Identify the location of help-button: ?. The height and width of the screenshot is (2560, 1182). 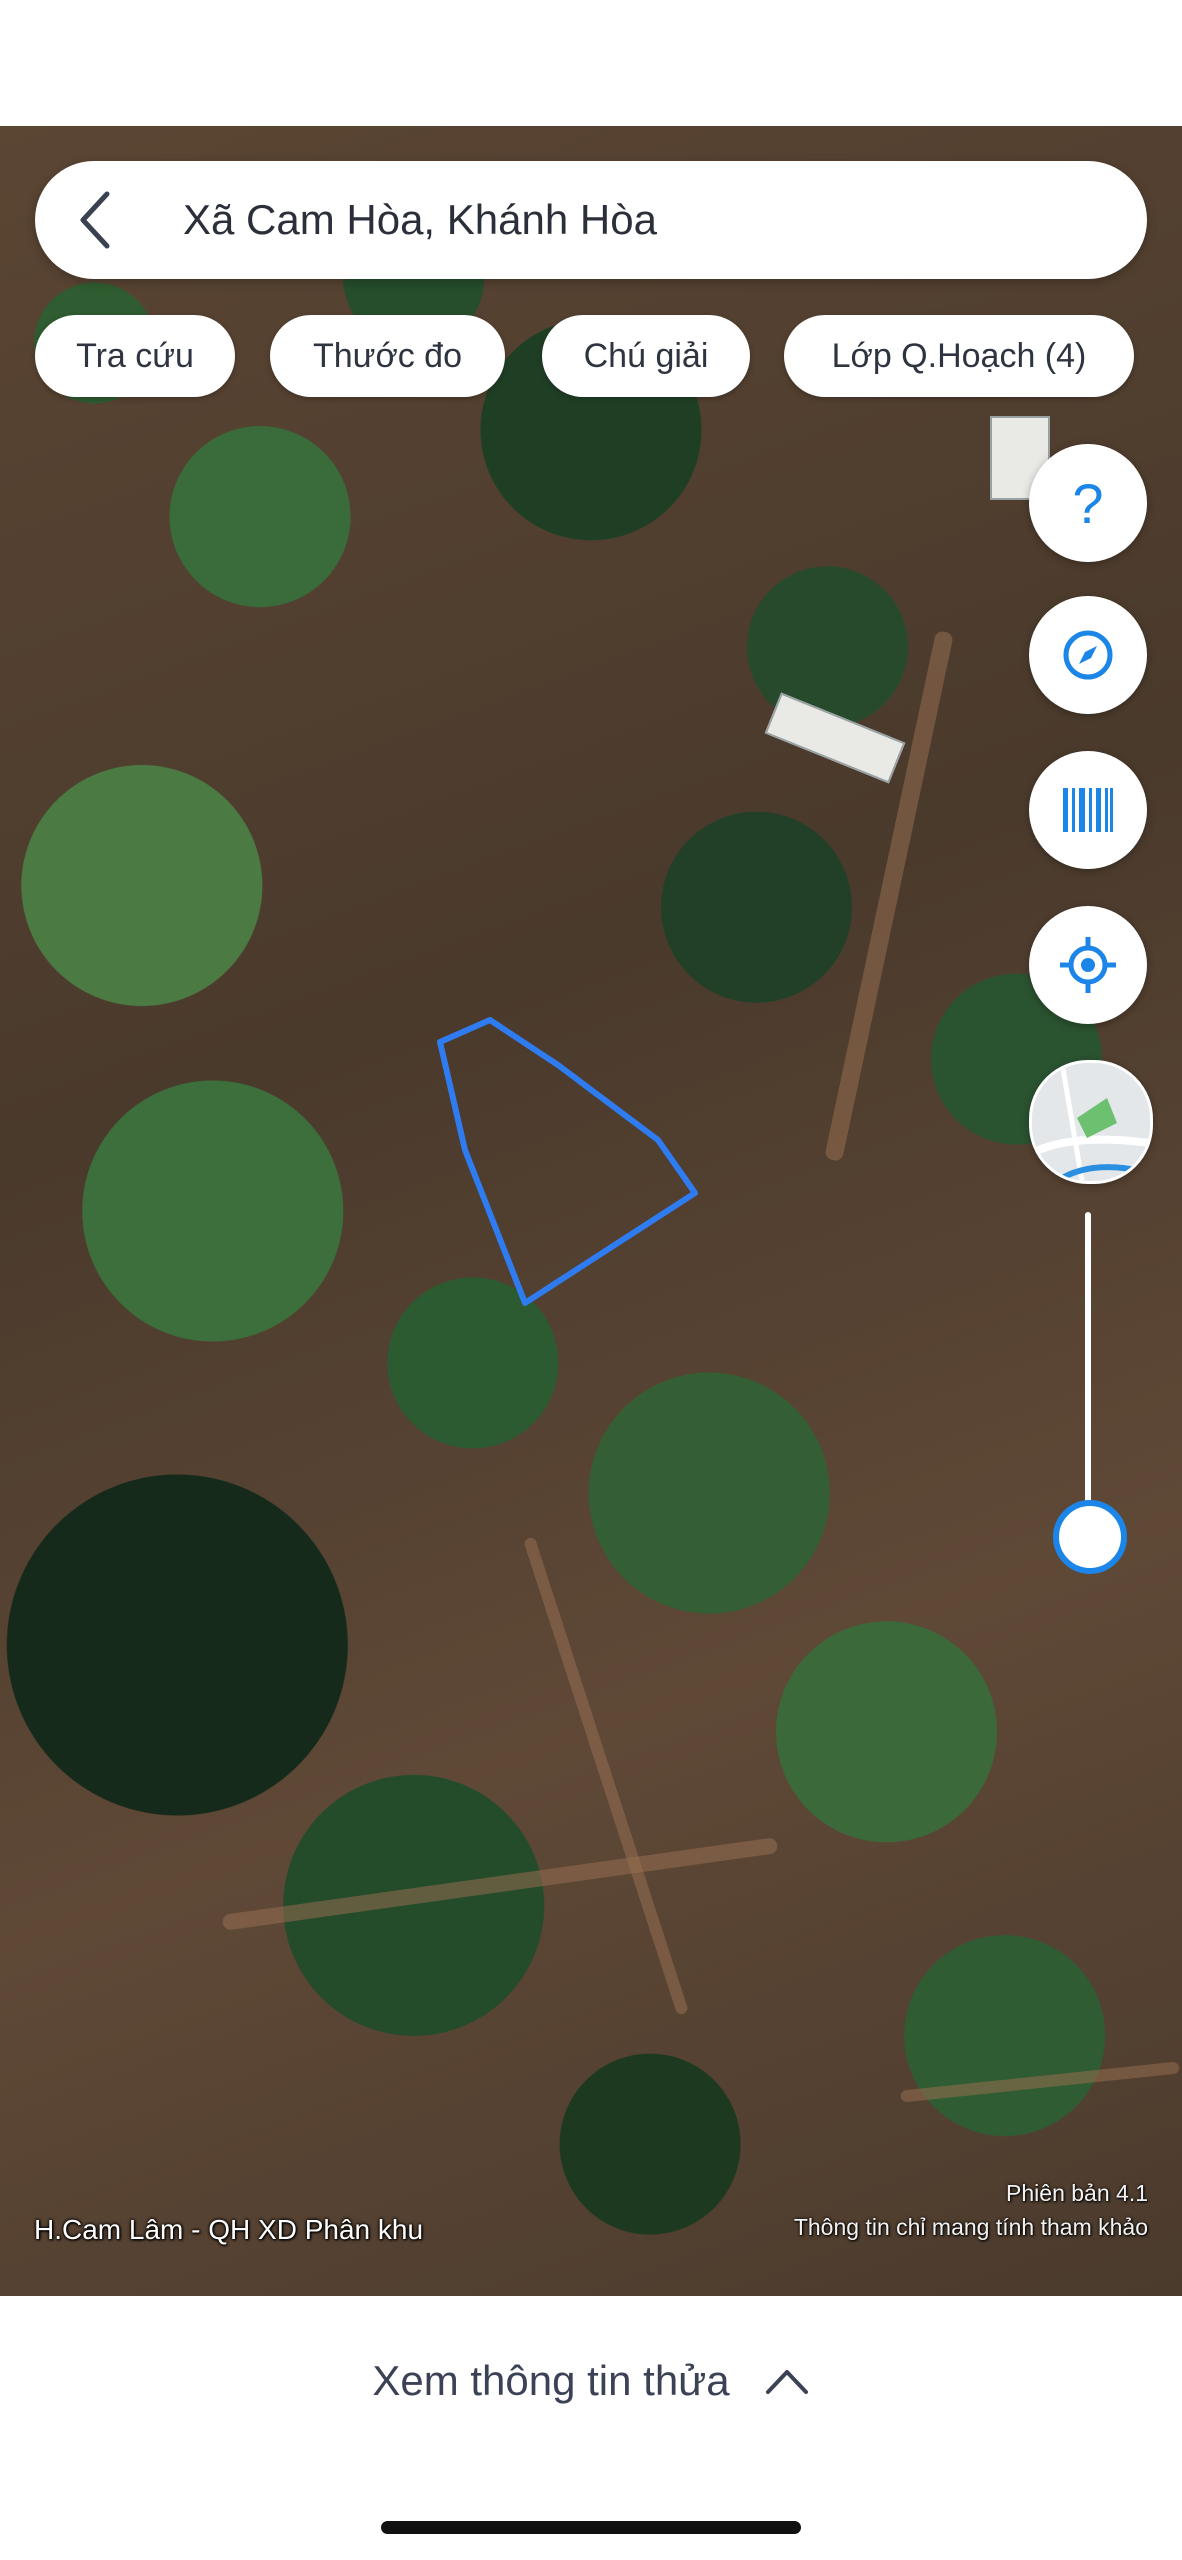
(1088, 503).